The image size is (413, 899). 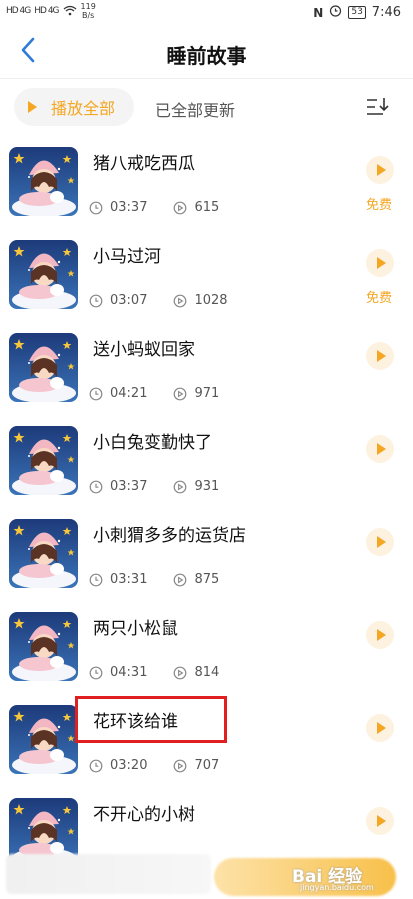 I want to click on watermark-url: jingyan.baidu.com, so click(x=337, y=887).